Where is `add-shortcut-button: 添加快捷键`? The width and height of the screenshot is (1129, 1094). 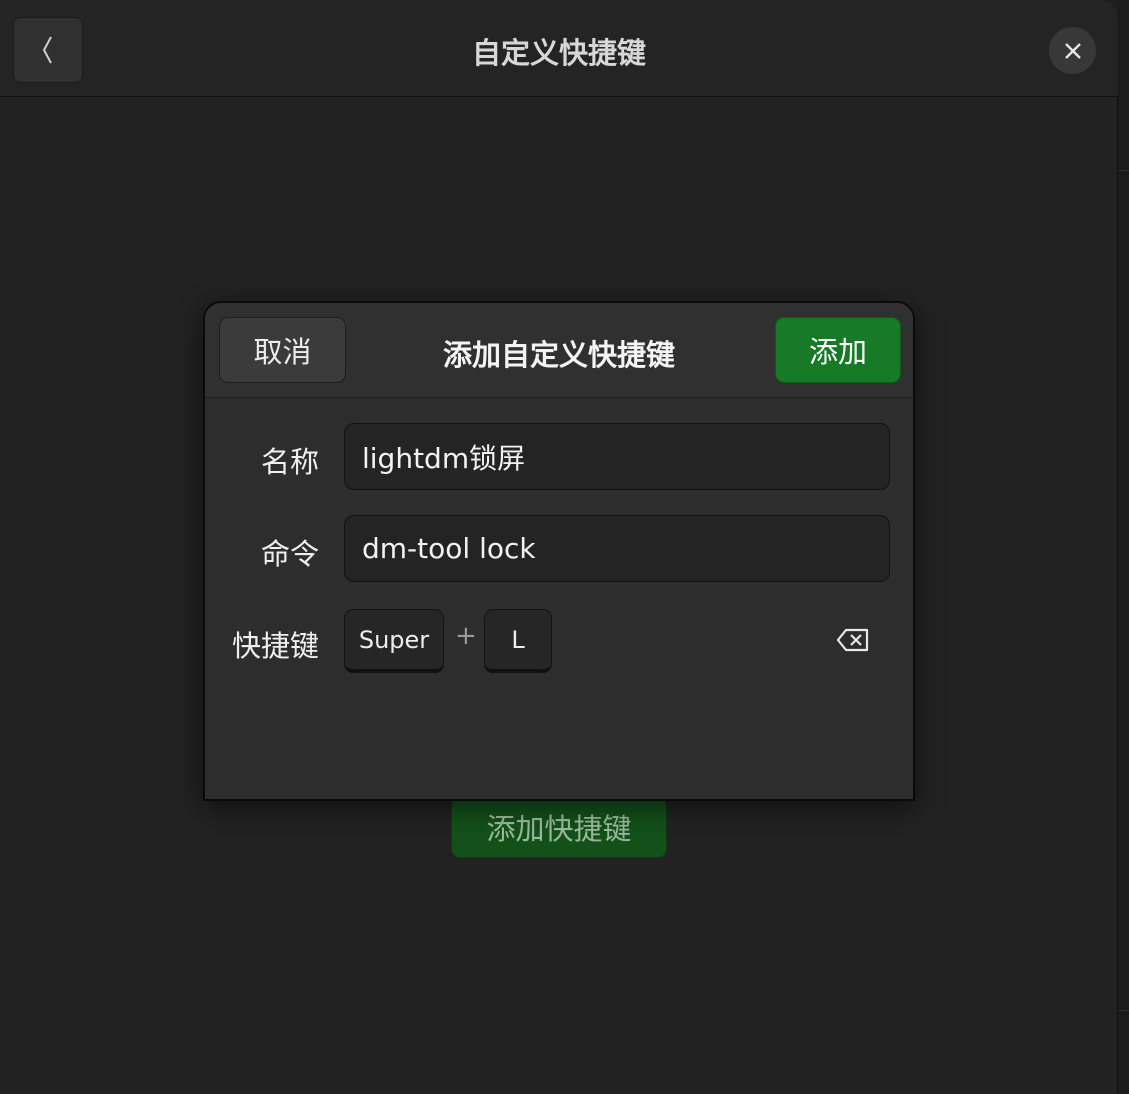 add-shortcut-button: 添加快捷键 is located at coordinates (559, 827).